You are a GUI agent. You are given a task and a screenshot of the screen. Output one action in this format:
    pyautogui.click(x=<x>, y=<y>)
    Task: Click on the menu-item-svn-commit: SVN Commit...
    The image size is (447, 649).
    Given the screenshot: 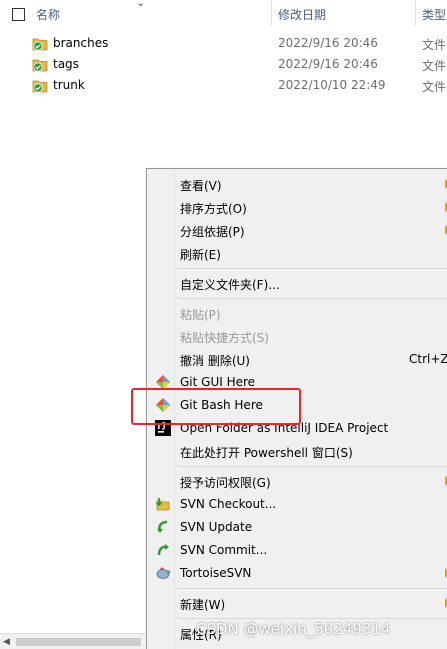 What is the action you would take?
    pyautogui.click(x=297, y=550)
    